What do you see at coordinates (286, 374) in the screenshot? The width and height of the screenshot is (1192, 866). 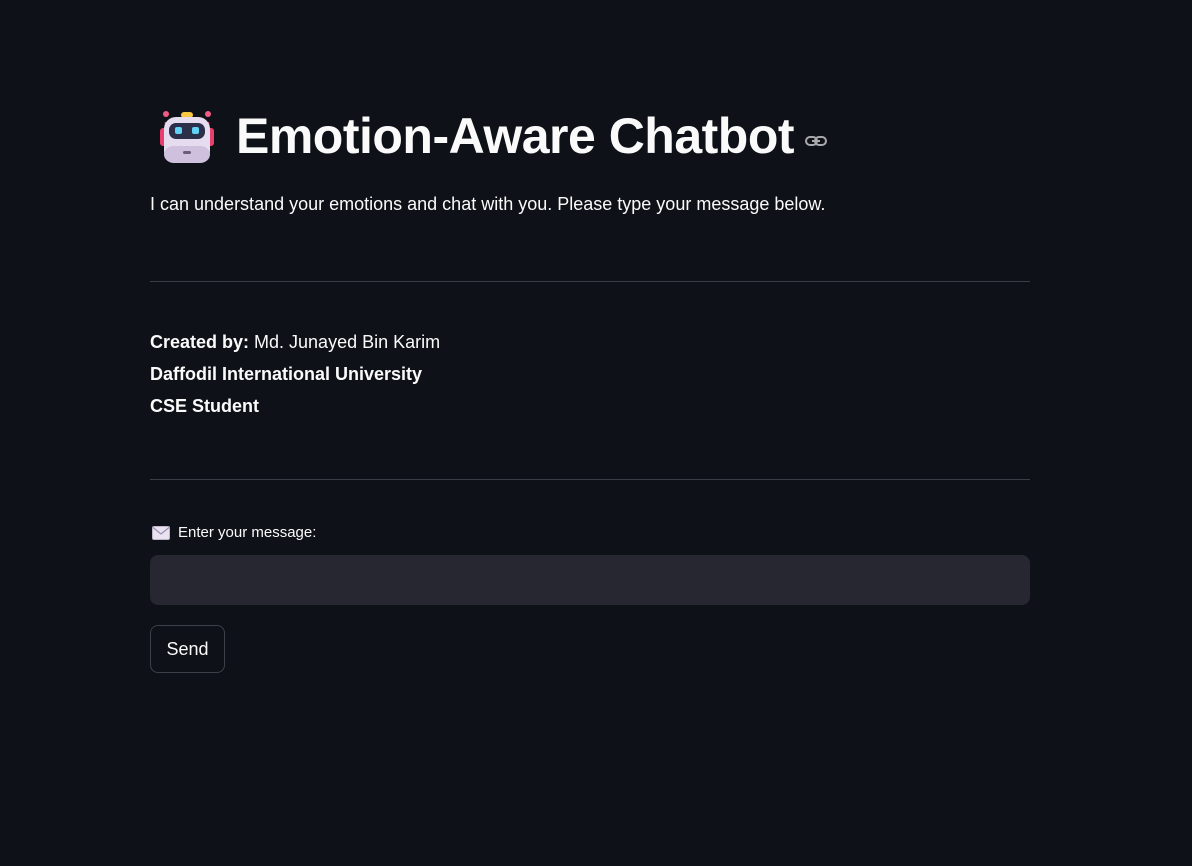 I see `university-name: Daffodil International University` at bounding box center [286, 374].